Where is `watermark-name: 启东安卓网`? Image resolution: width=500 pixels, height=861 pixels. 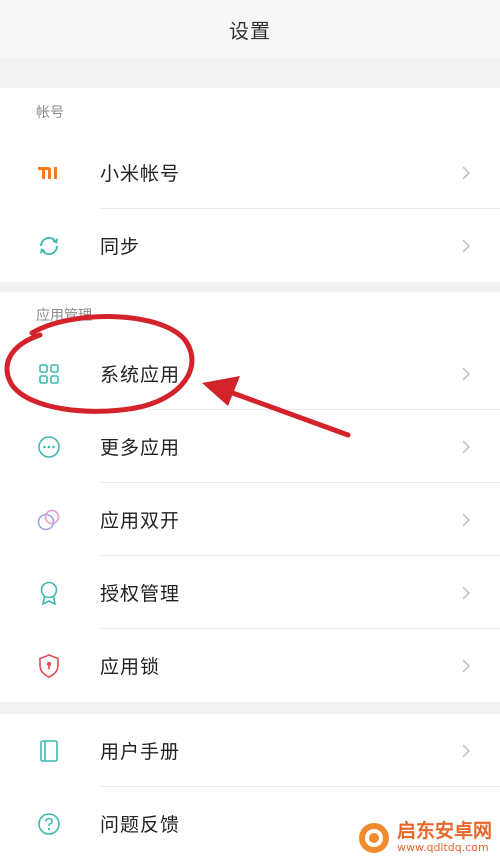
watermark-name: 启东安卓网 is located at coordinates (444, 831).